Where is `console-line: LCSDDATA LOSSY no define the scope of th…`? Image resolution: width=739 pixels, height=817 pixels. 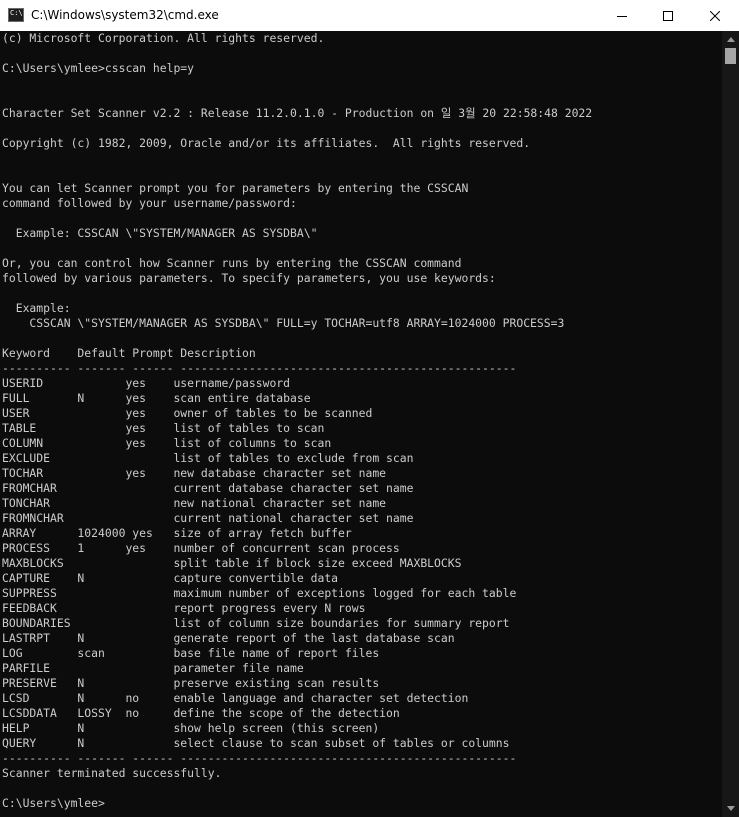 console-line: LCSDDATA LOSSY no define the scope of th… is located at coordinates (201, 713).